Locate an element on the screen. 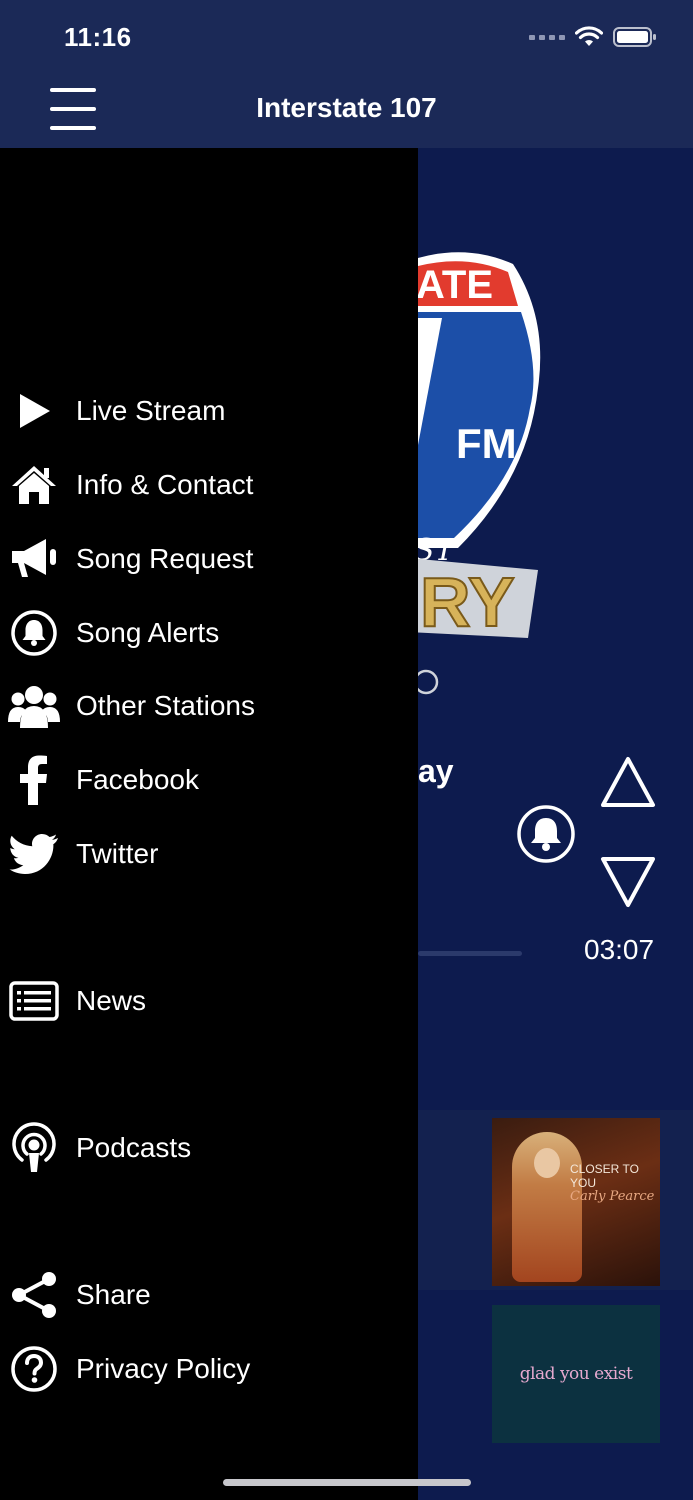 This screenshot has height=1500, width=693. wifi-icon is located at coordinates (589, 36).